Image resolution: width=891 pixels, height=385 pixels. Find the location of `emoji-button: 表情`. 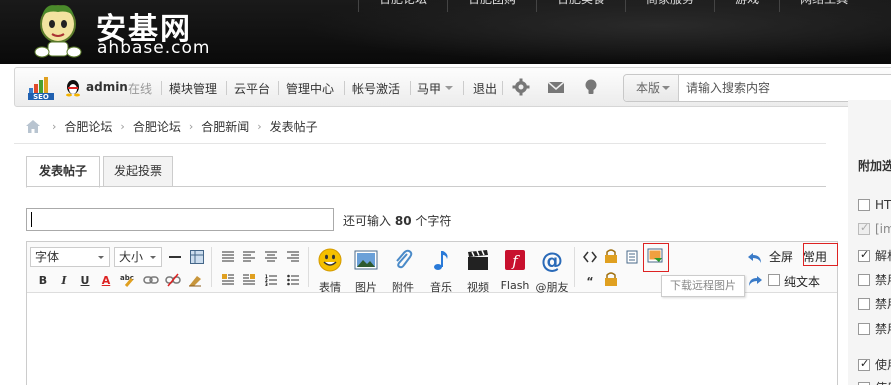

emoji-button: 表情 is located at coordinates (330, 271).